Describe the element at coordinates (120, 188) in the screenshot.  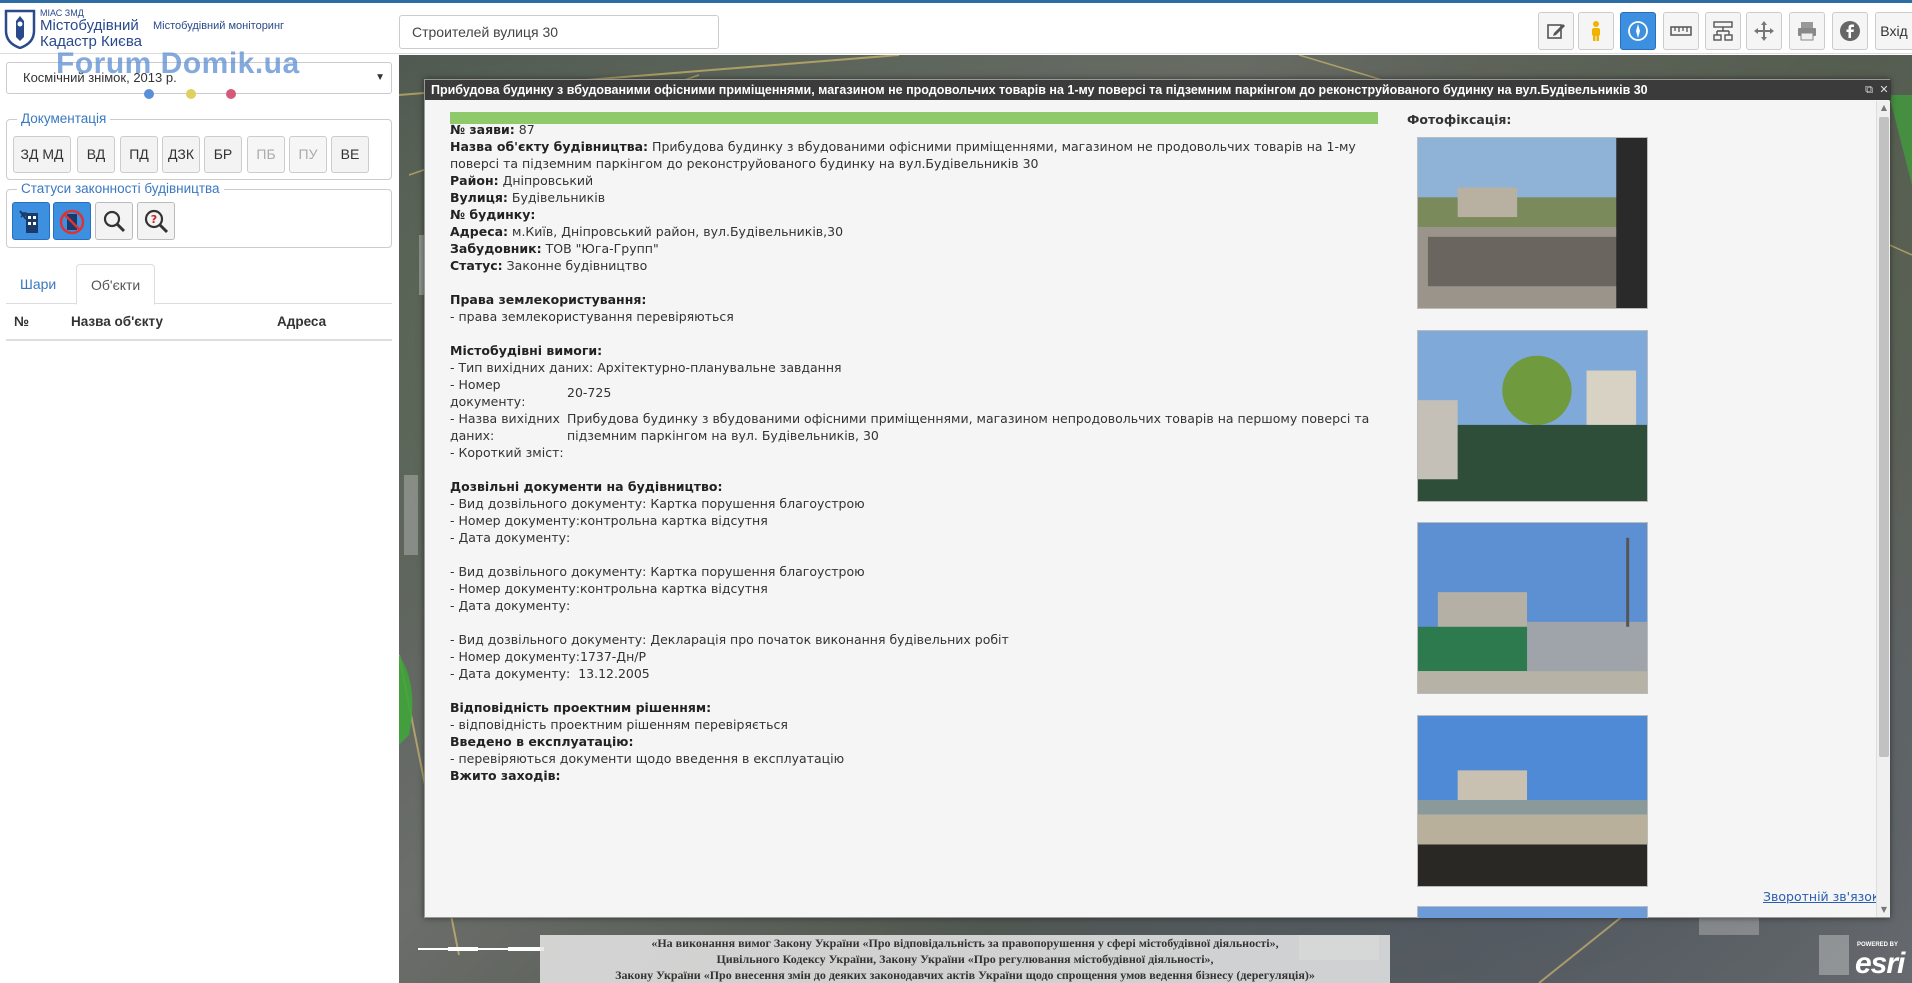
I see `legality-status-legend: Статуси законності будівництва` at that location.